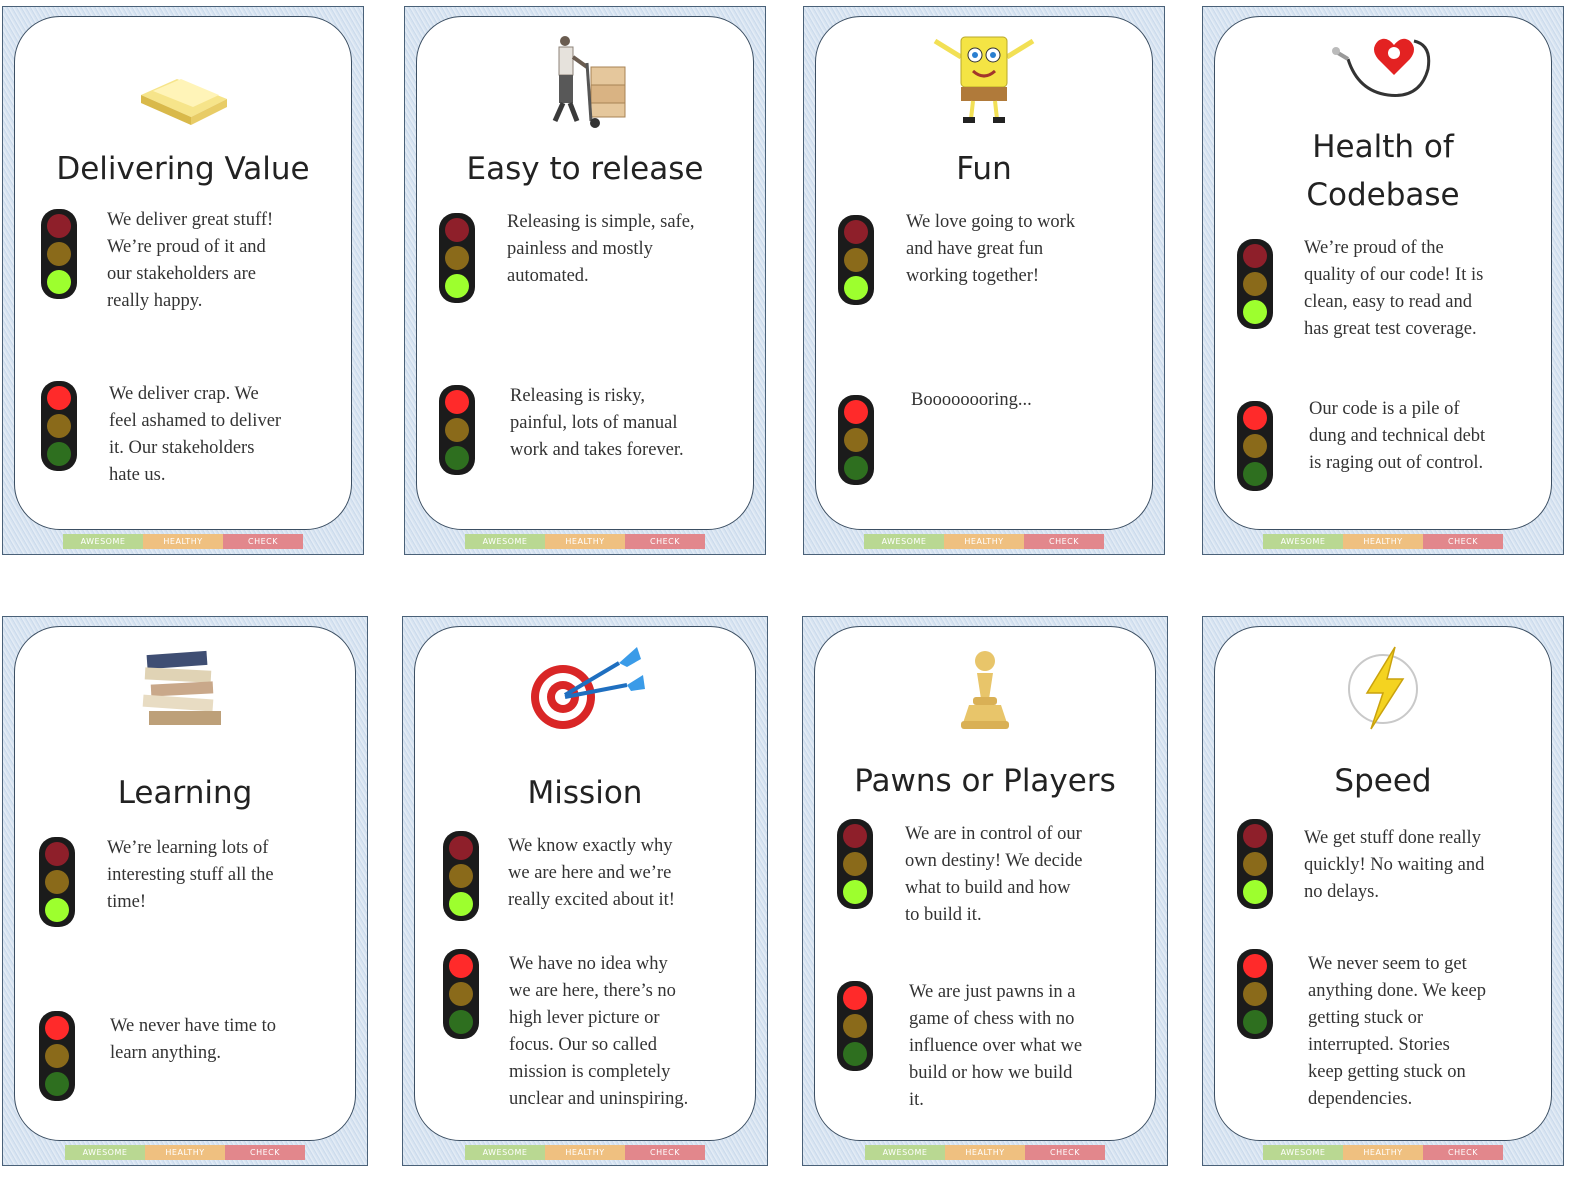 The height and width of the screenshot is (1183, 1585). What do you see at coordinates (985, 781) in the screenshot?
I see `card-title: Pawns or Players` at bounding box center [985, 781].